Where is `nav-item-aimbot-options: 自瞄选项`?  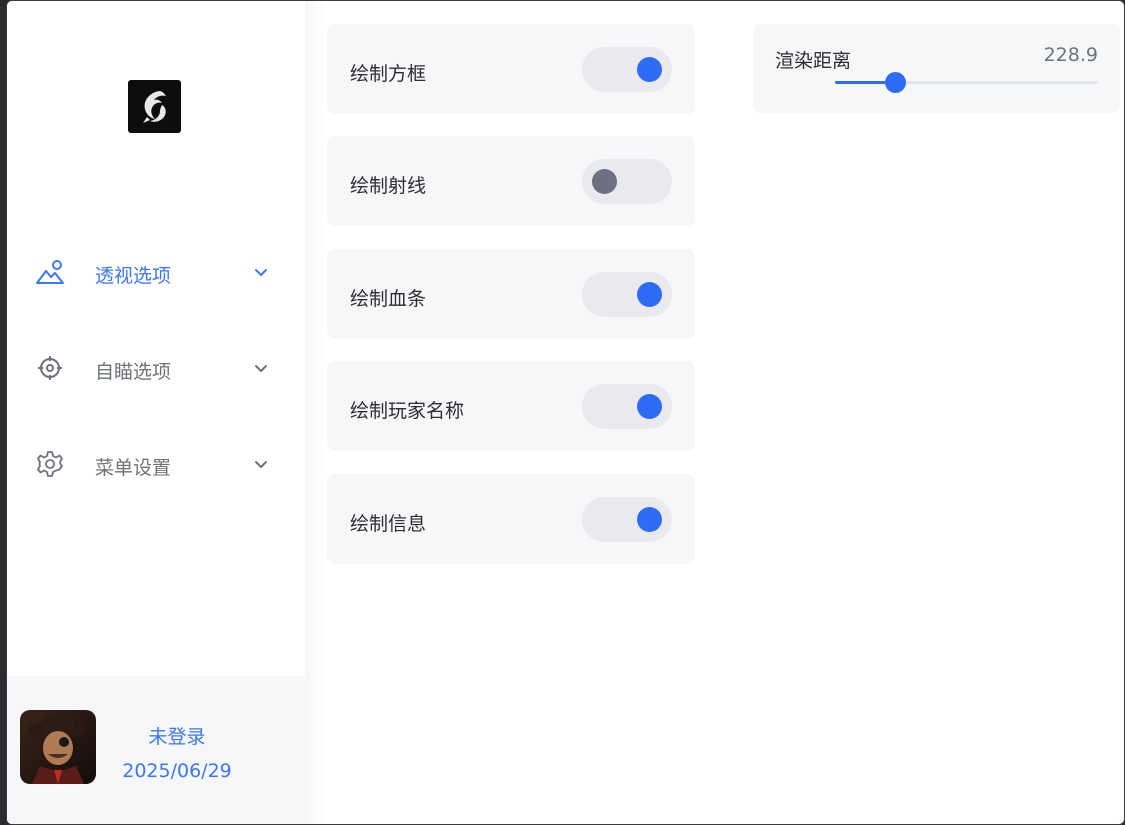 nav-item-aimbot-options: 自瞄选项 is located at coordinates (156, 368).